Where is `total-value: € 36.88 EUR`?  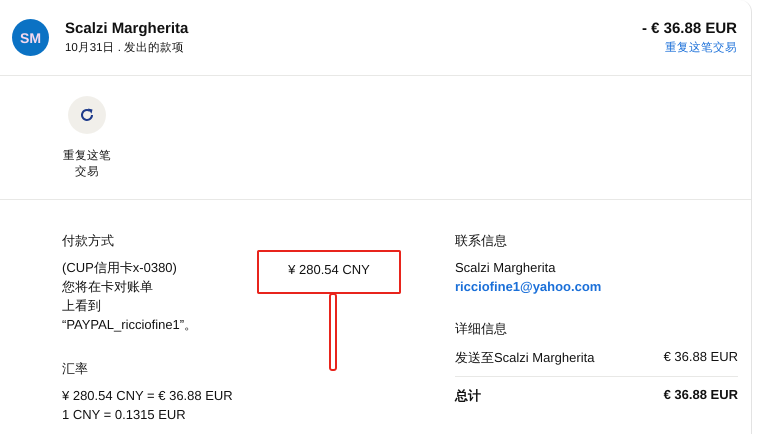 total-value: € 36.88 EUR is located at coordinates (701, 395).